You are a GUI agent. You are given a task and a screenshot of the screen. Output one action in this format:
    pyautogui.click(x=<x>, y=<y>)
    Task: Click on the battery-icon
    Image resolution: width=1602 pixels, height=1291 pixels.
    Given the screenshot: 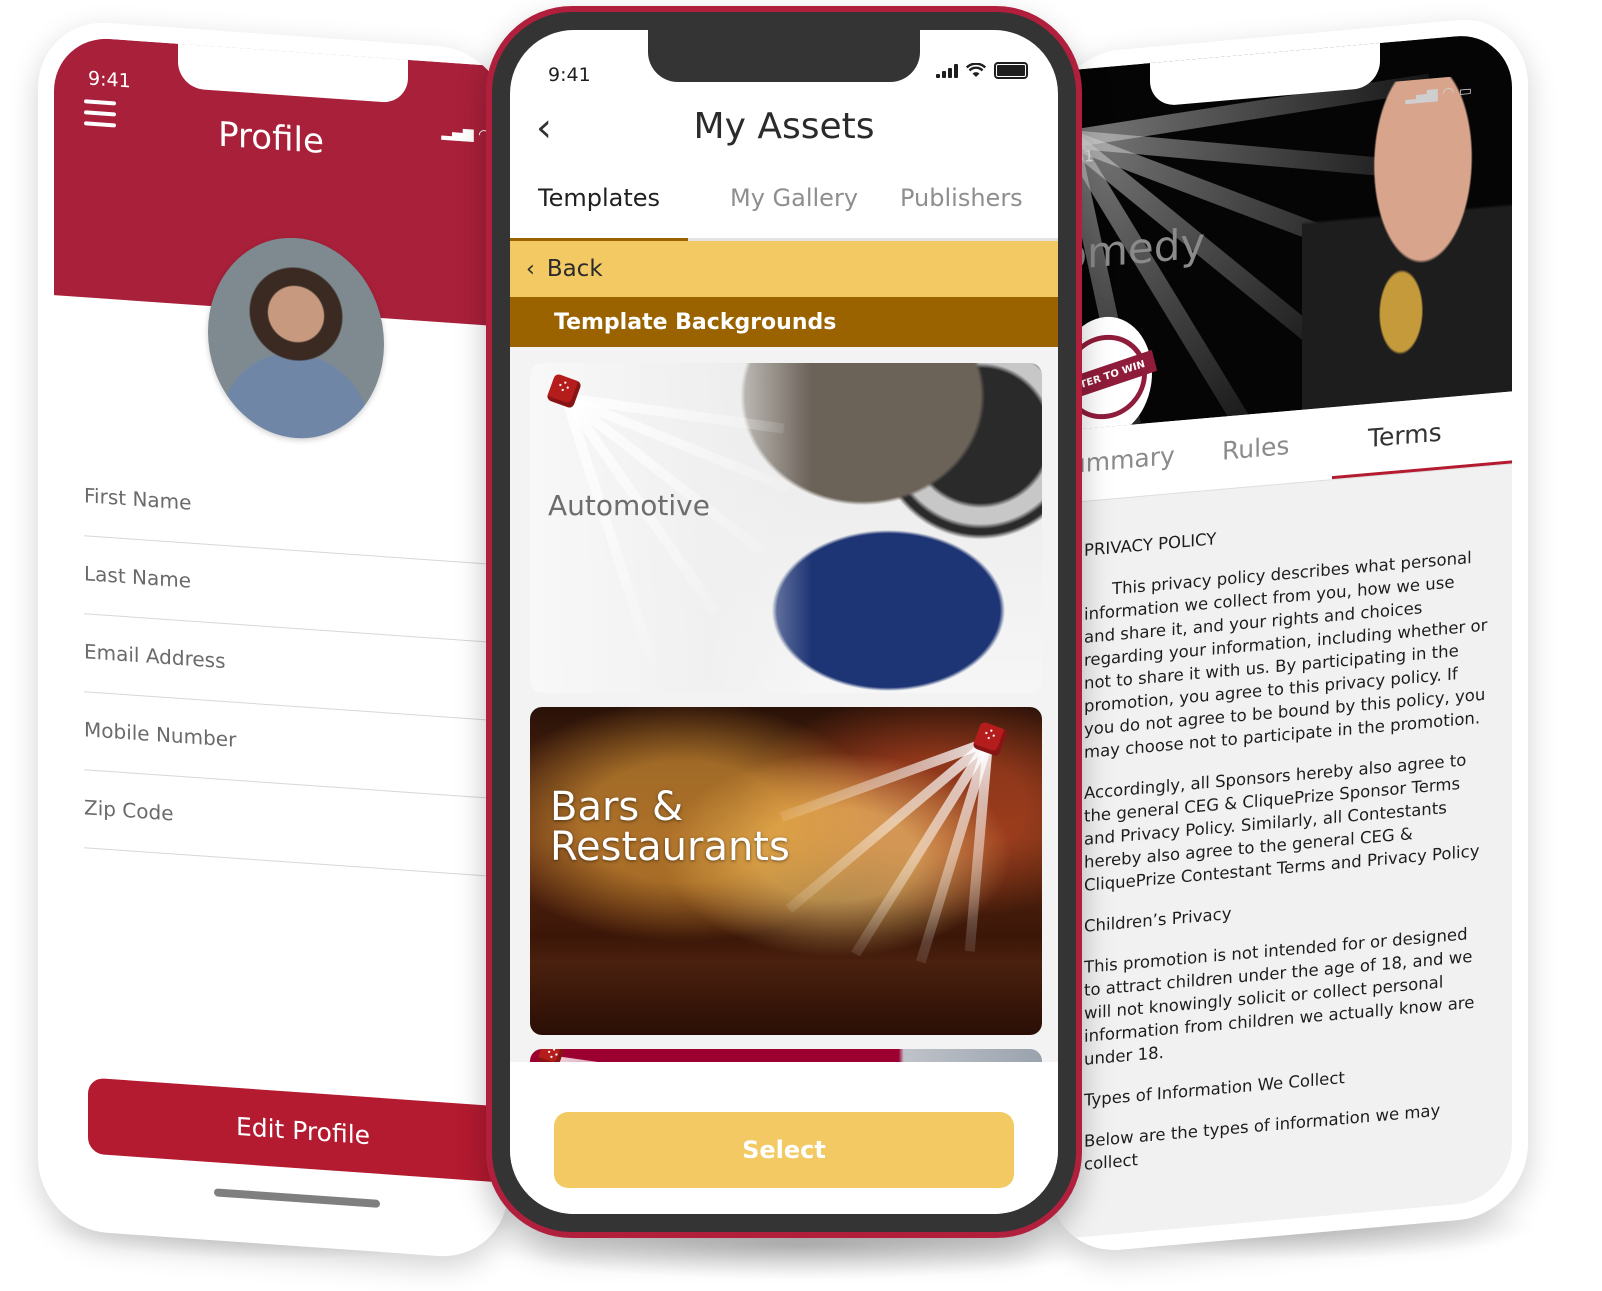 What is the action you would take?
    pyautogui.click(x=1011, y=70)
    